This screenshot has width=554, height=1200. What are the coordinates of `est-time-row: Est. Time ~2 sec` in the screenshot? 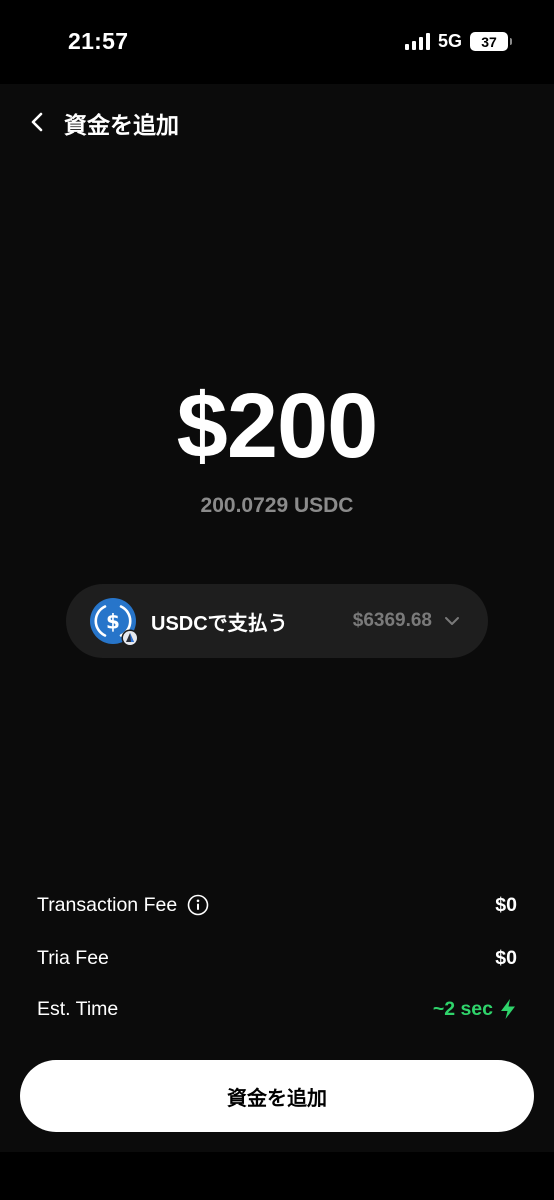 It's located at (277, 1009).